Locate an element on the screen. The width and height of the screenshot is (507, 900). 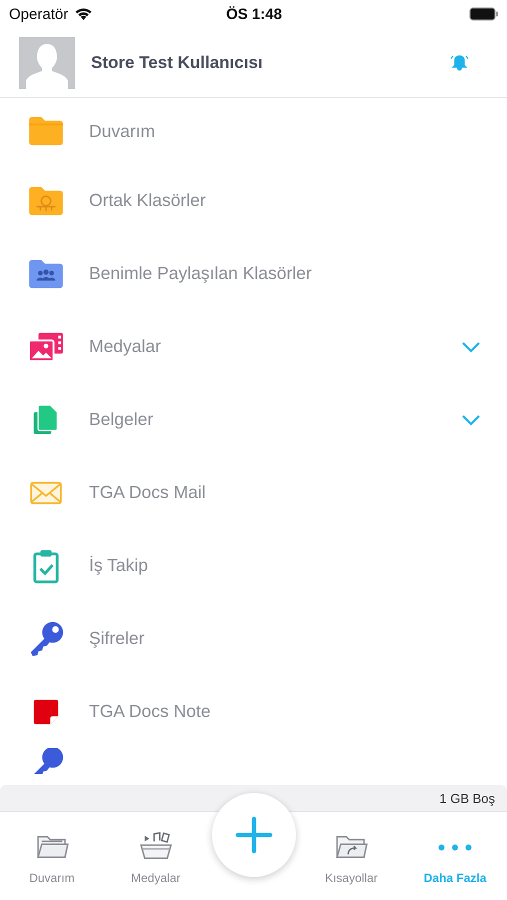
menu-item: Medyalar is located at coordinates (253, 346).